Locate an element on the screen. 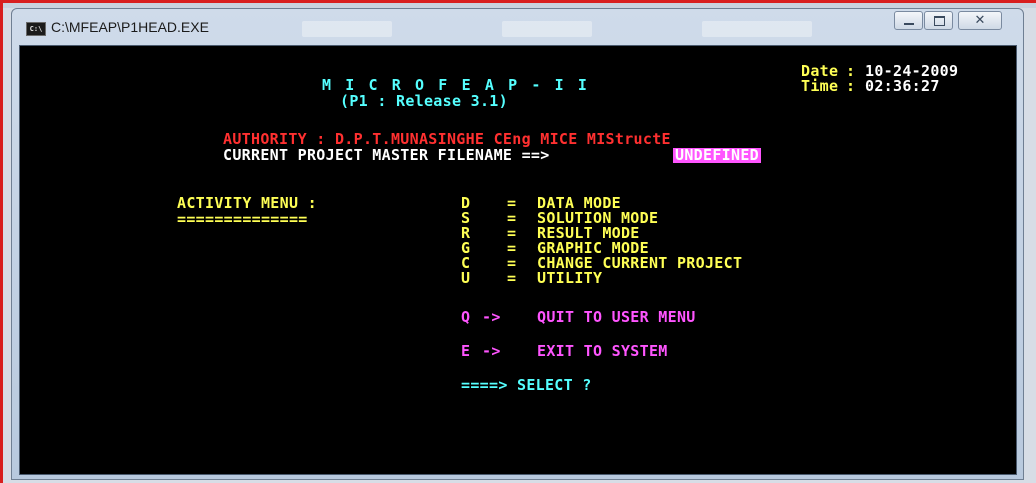 The width and height of the screenshot is (1036, 483). exit-to-system-option: EXIT TO SYSTEM is located at coordinates (602, 351).